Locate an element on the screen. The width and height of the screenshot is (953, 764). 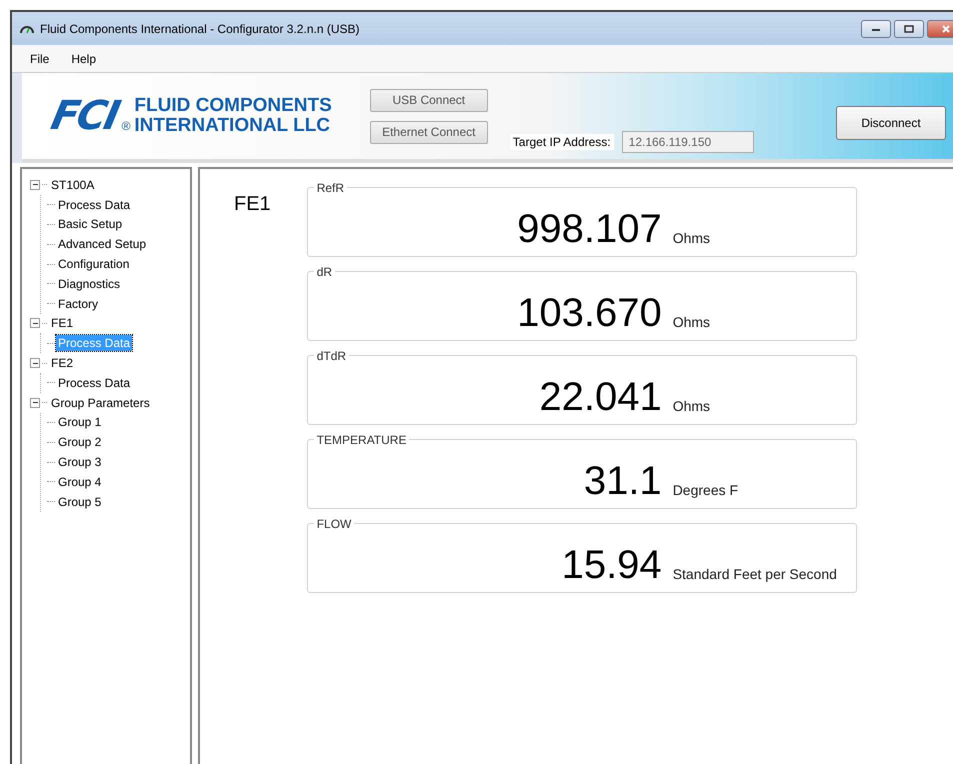
reading-unit: Degrees F is located at coordinates (706, 491).